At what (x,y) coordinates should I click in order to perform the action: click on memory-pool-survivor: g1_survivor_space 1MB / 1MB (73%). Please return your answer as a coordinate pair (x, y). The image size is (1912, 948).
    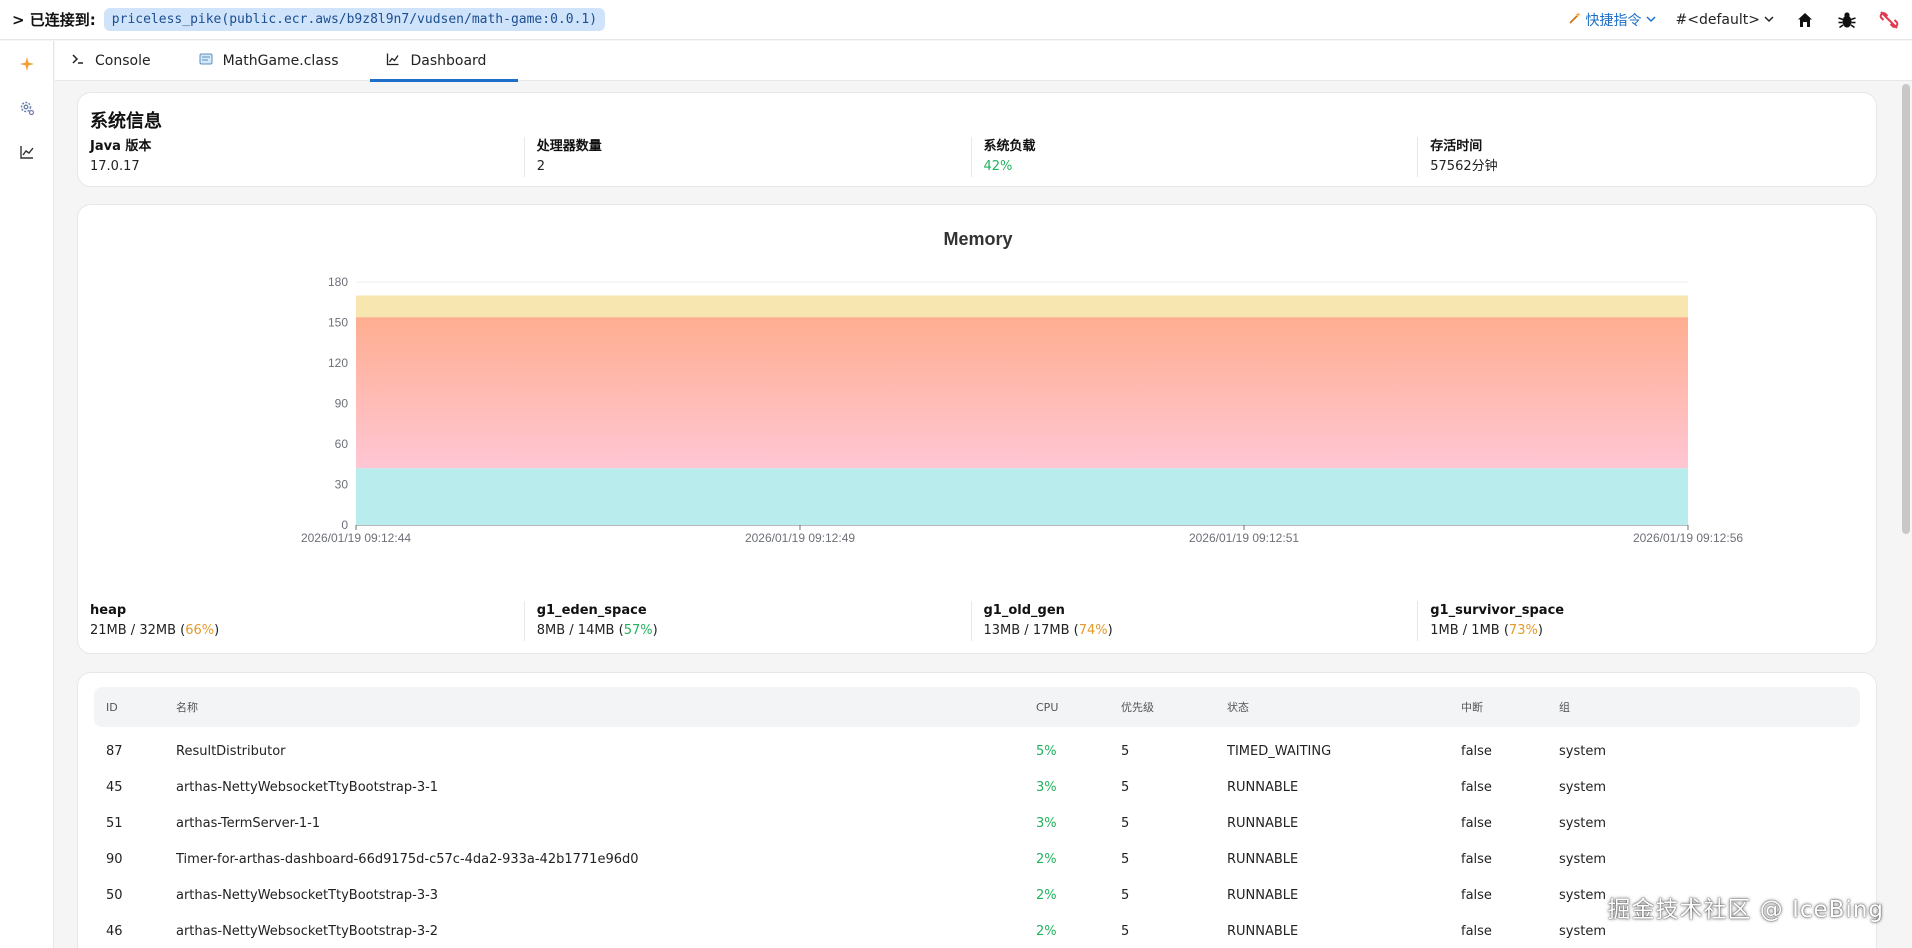
    Looking at the image, I should click on (1640, 621).